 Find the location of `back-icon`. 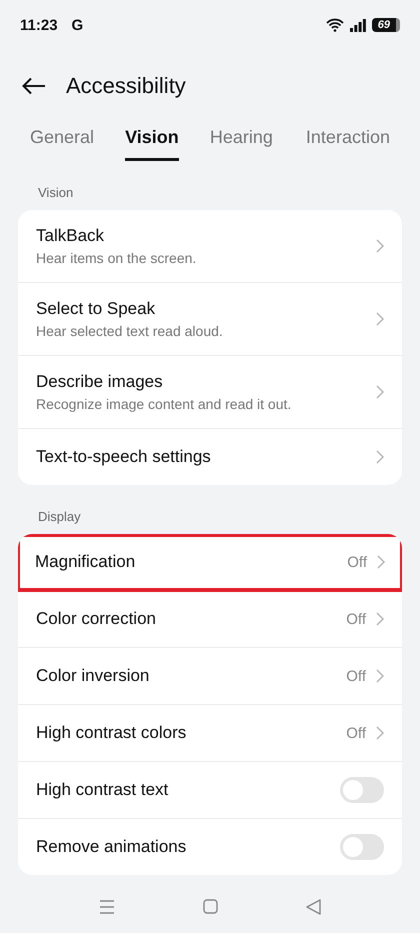

back-icon is located at coordinates (313, 906).